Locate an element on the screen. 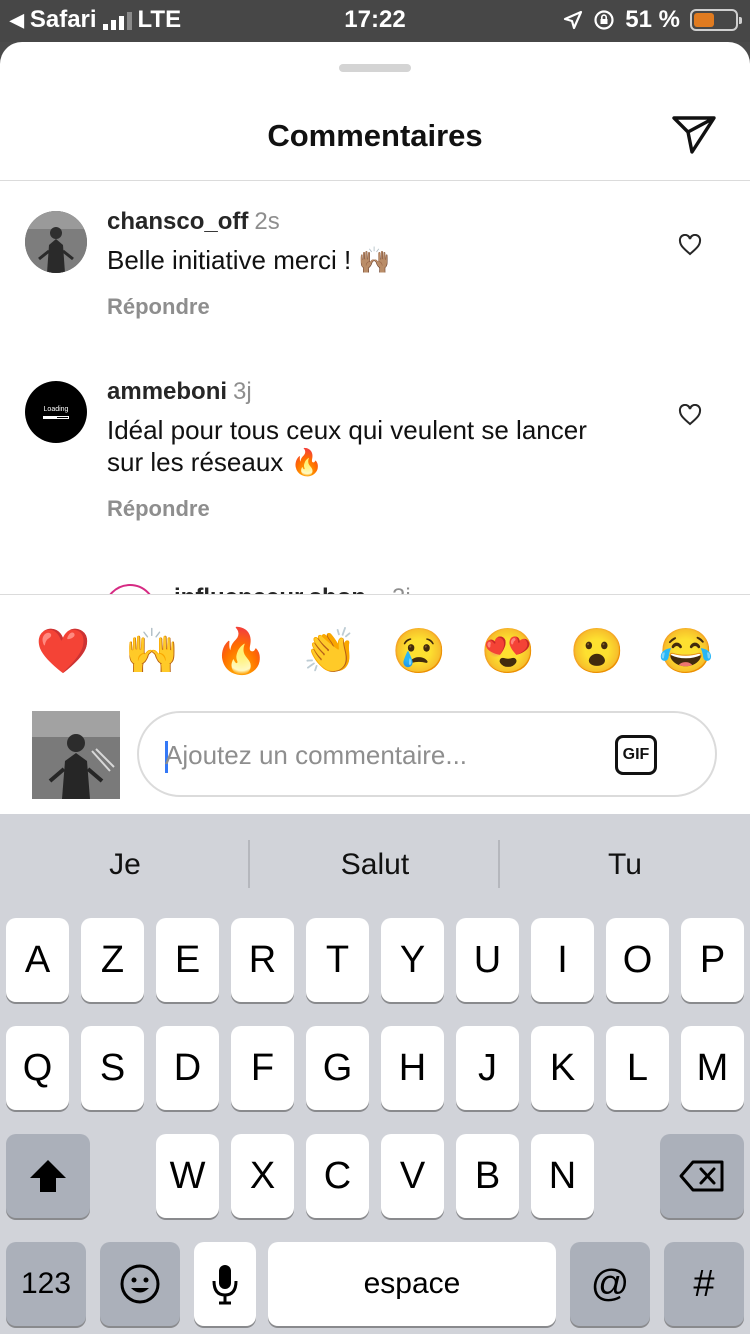 This screenshot has width=750, height=1334. comment-username: influenceur.shop is located at coordinates (270, 589).